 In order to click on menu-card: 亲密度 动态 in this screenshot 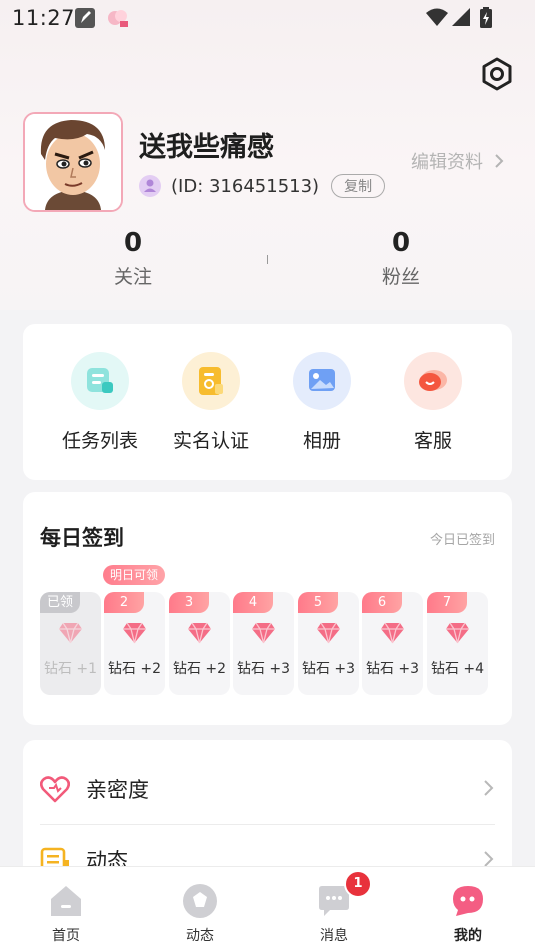, I will do `click(267, 810)`.